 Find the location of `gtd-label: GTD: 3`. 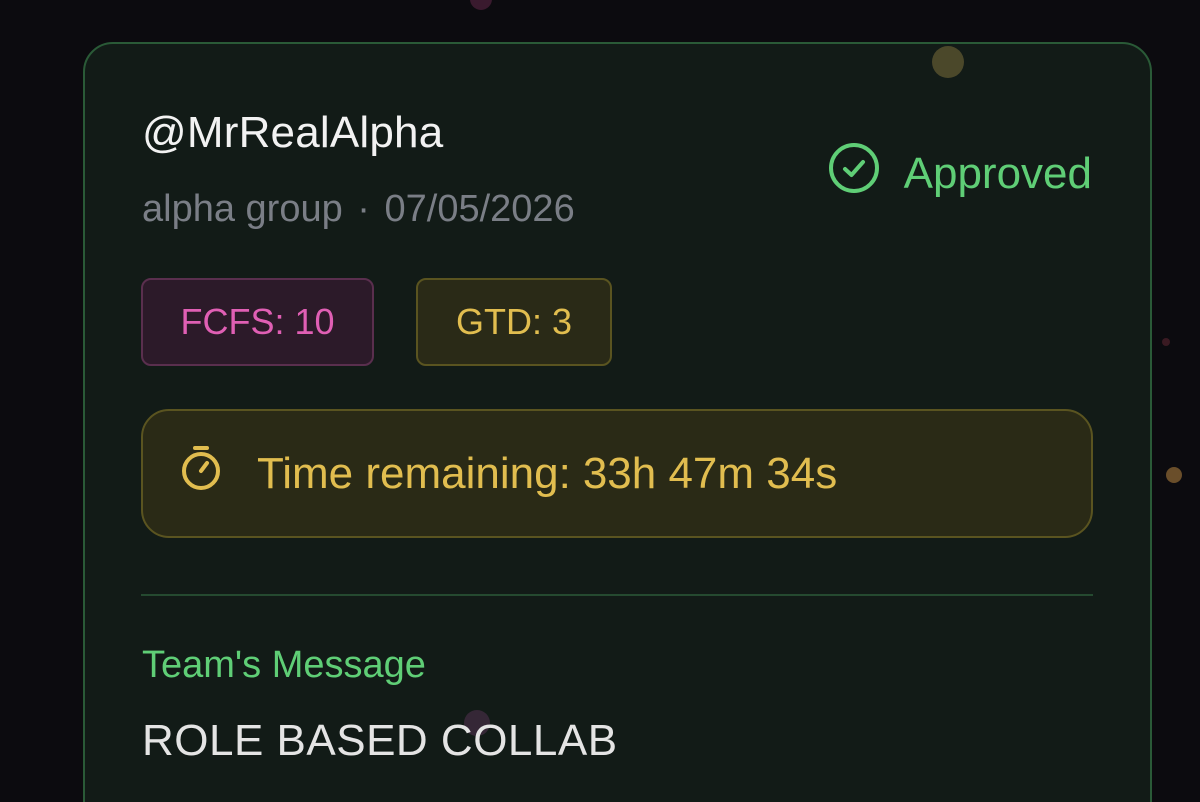

gtd-label: GTD: 3 is located at coordinates (513, 321).